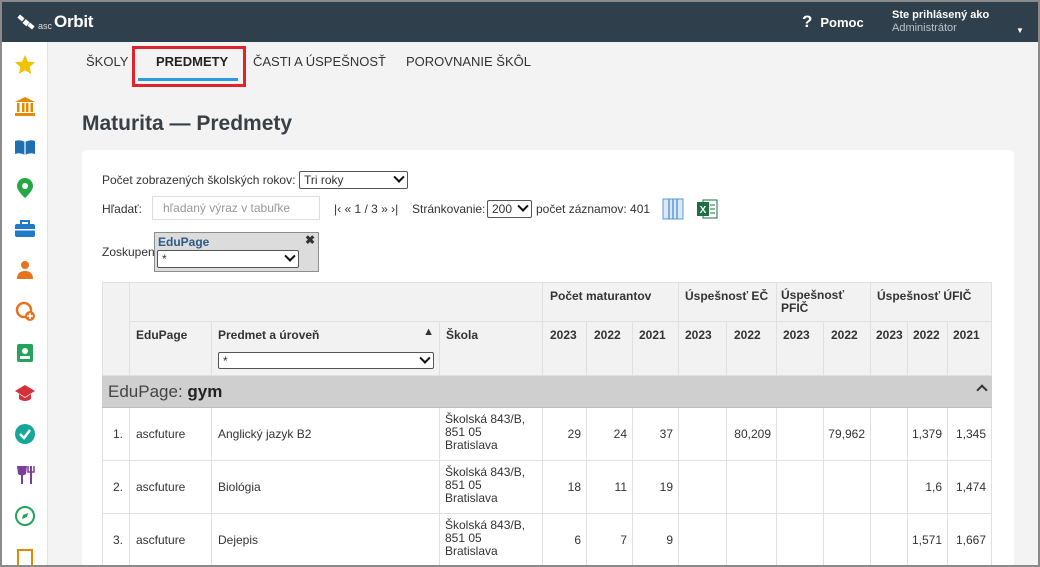 The height and width of the screenshot is (567, 1040). I want to click on cell-value: 1,571, so click(926, 540).